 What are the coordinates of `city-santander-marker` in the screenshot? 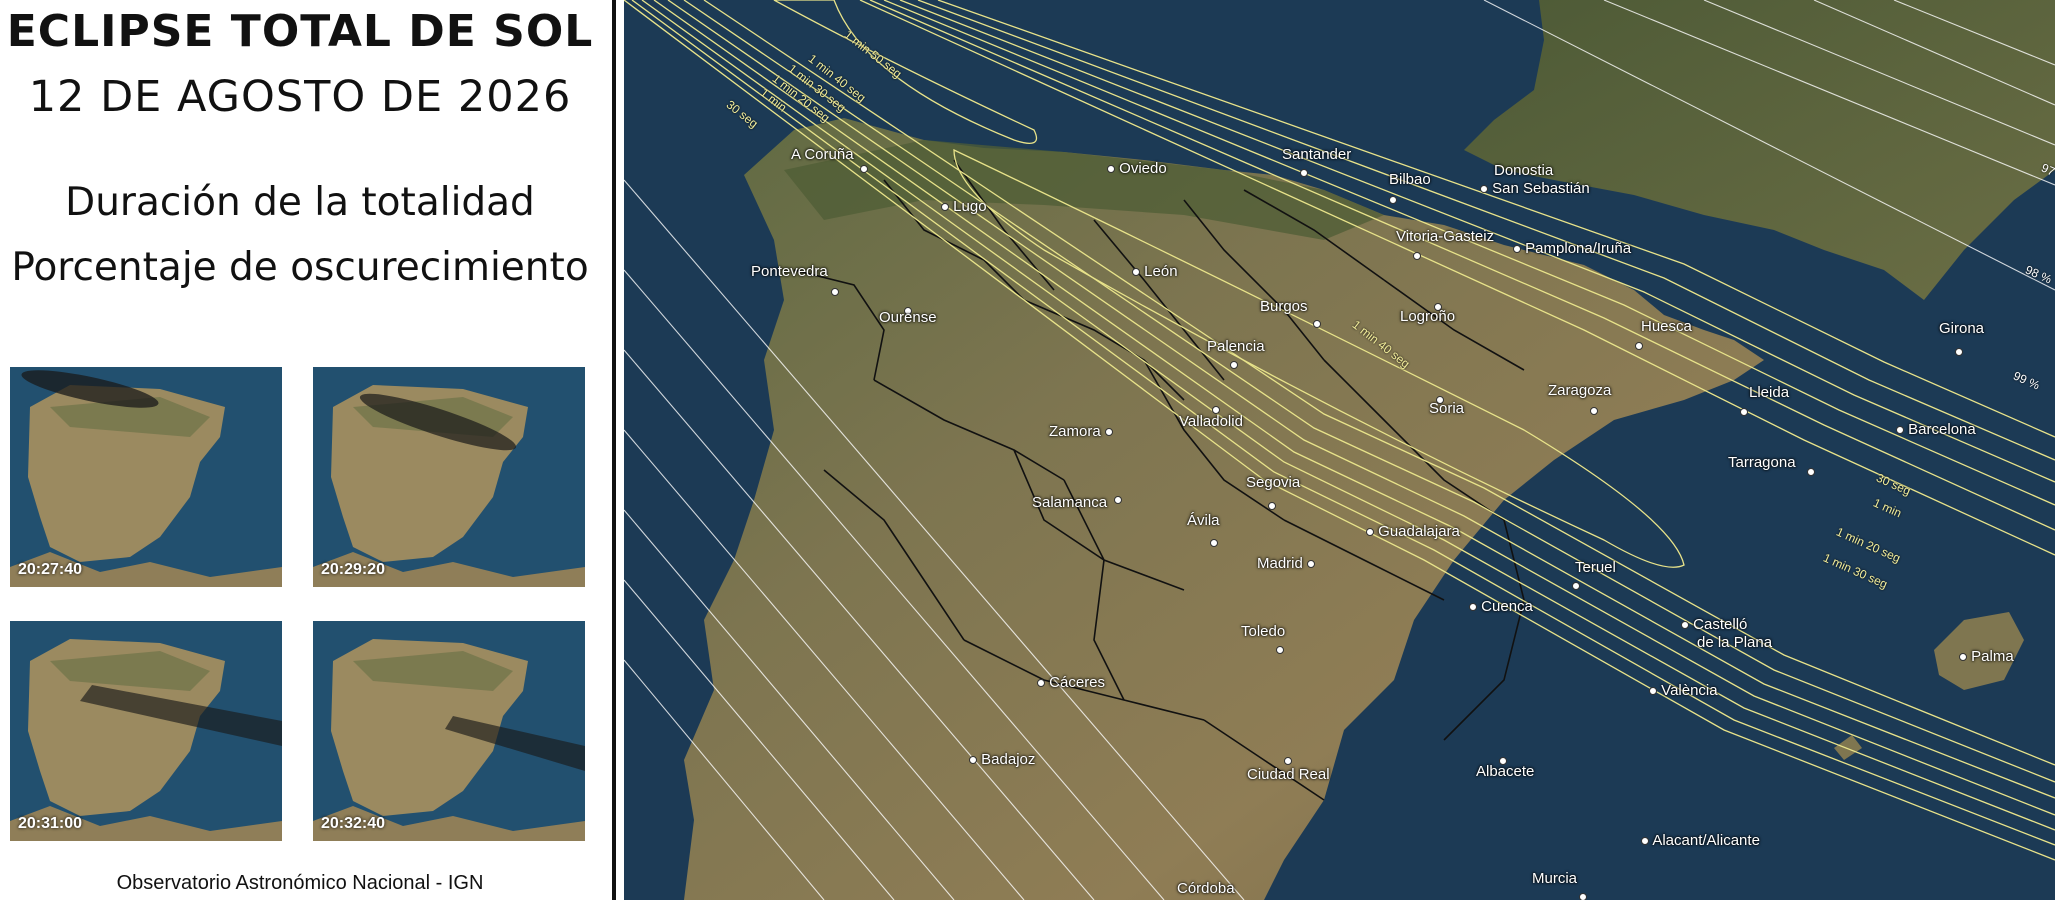 It's located at (1304, 172).